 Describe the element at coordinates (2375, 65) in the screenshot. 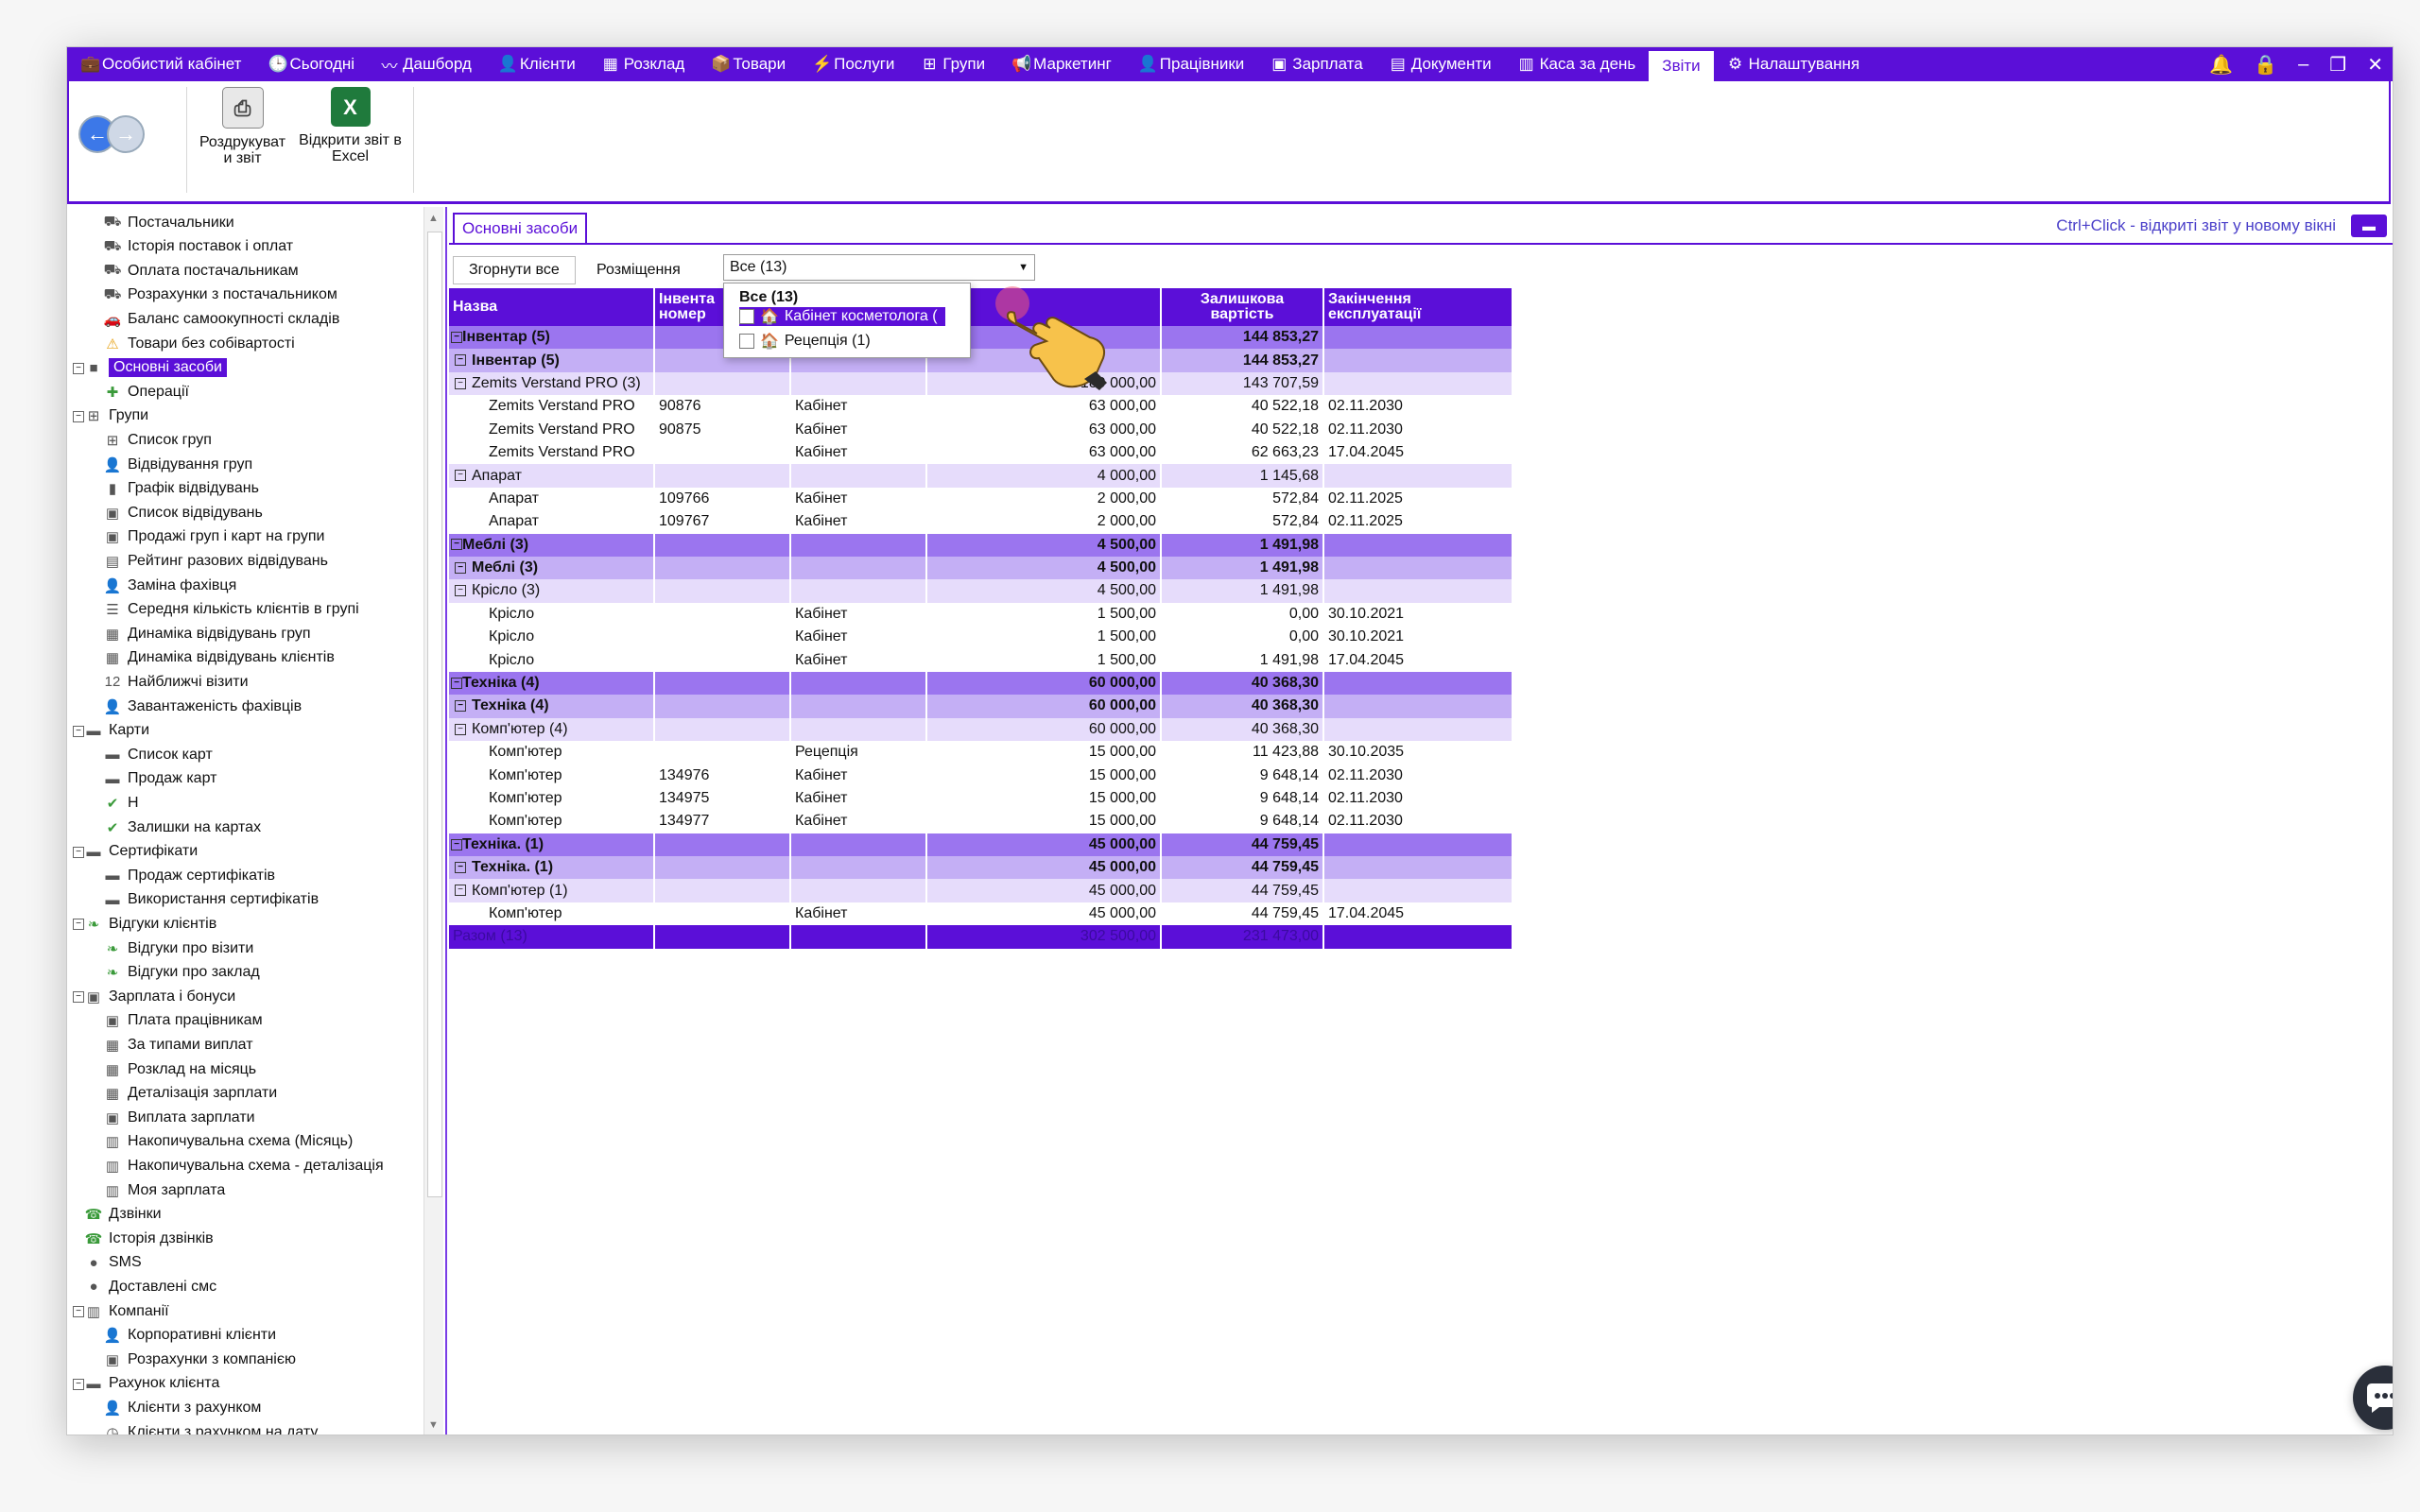

I see `close-button: ✕` at that location.